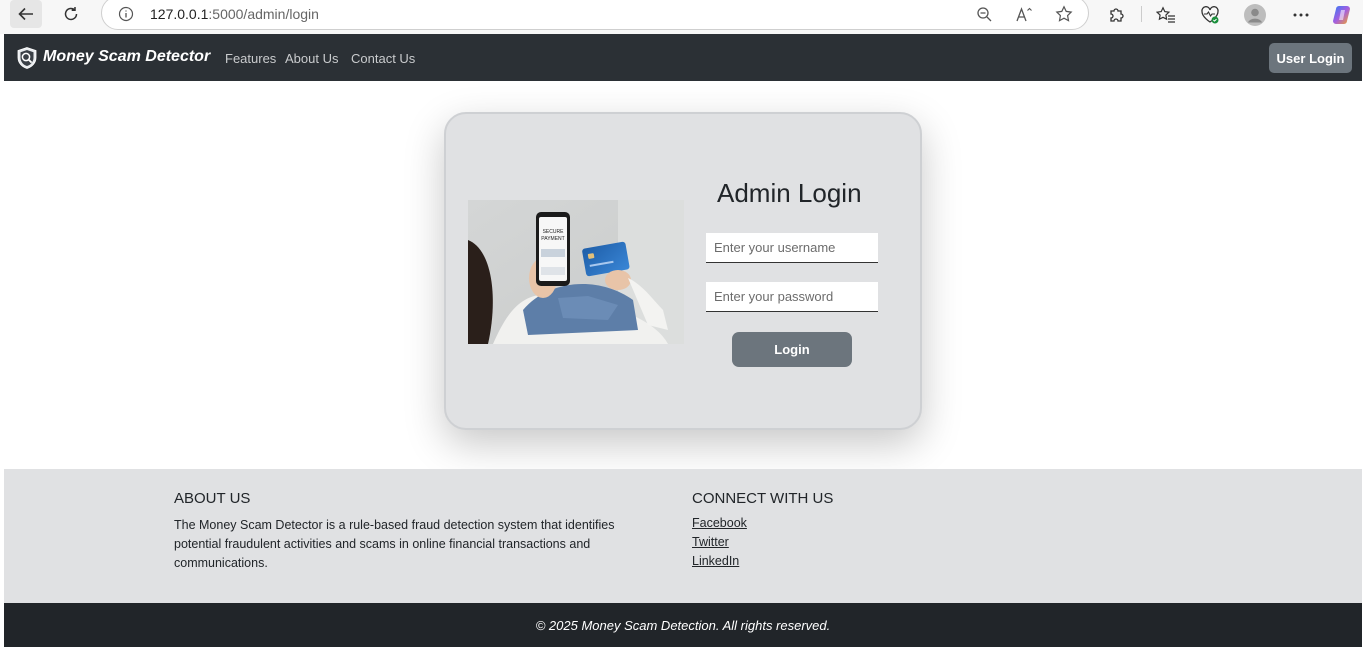  I want to click on read-aloud-icon, so click(1024, 13).